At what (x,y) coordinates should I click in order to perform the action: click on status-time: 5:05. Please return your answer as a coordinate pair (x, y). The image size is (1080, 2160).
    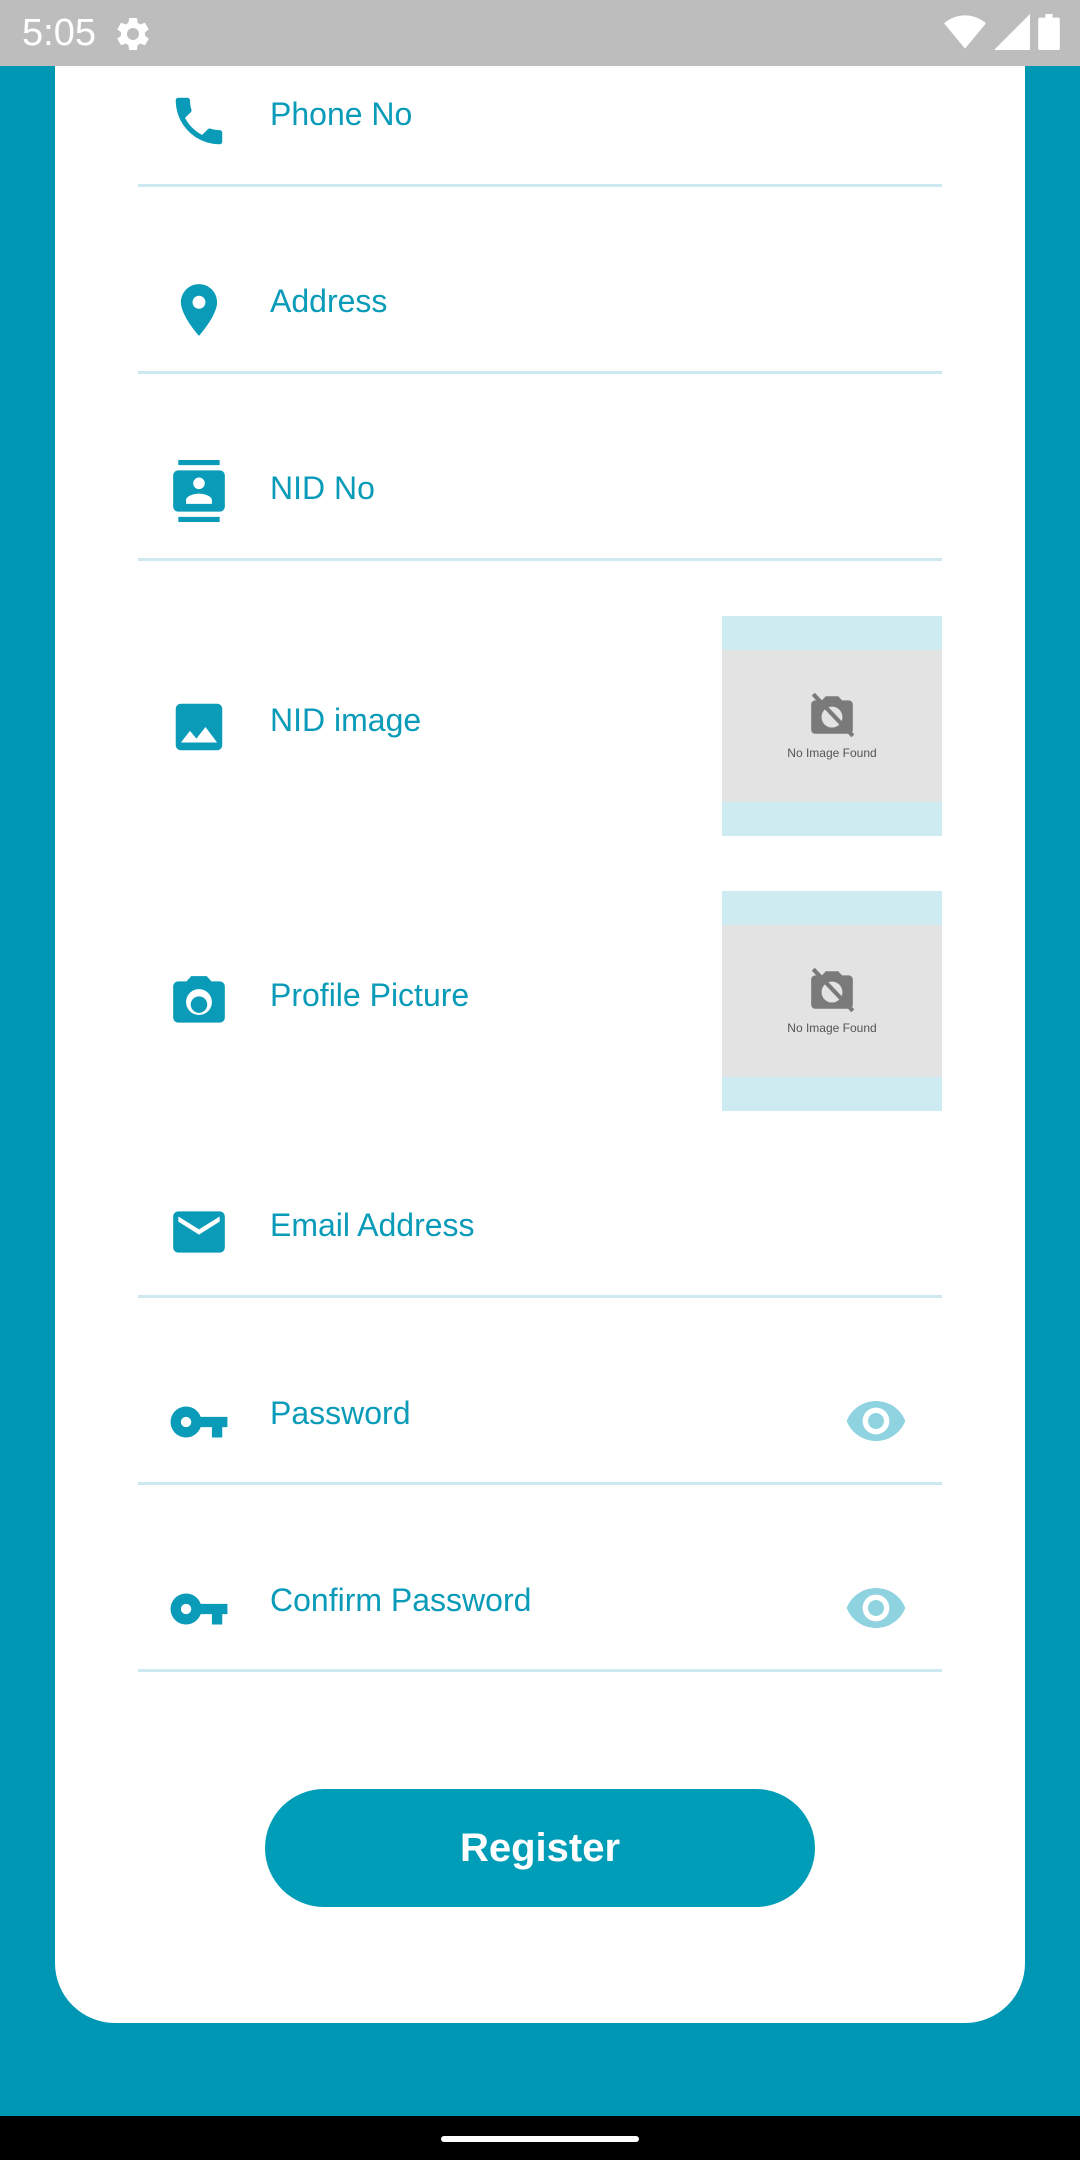
    Looking at the image, I should click on (59, 33).